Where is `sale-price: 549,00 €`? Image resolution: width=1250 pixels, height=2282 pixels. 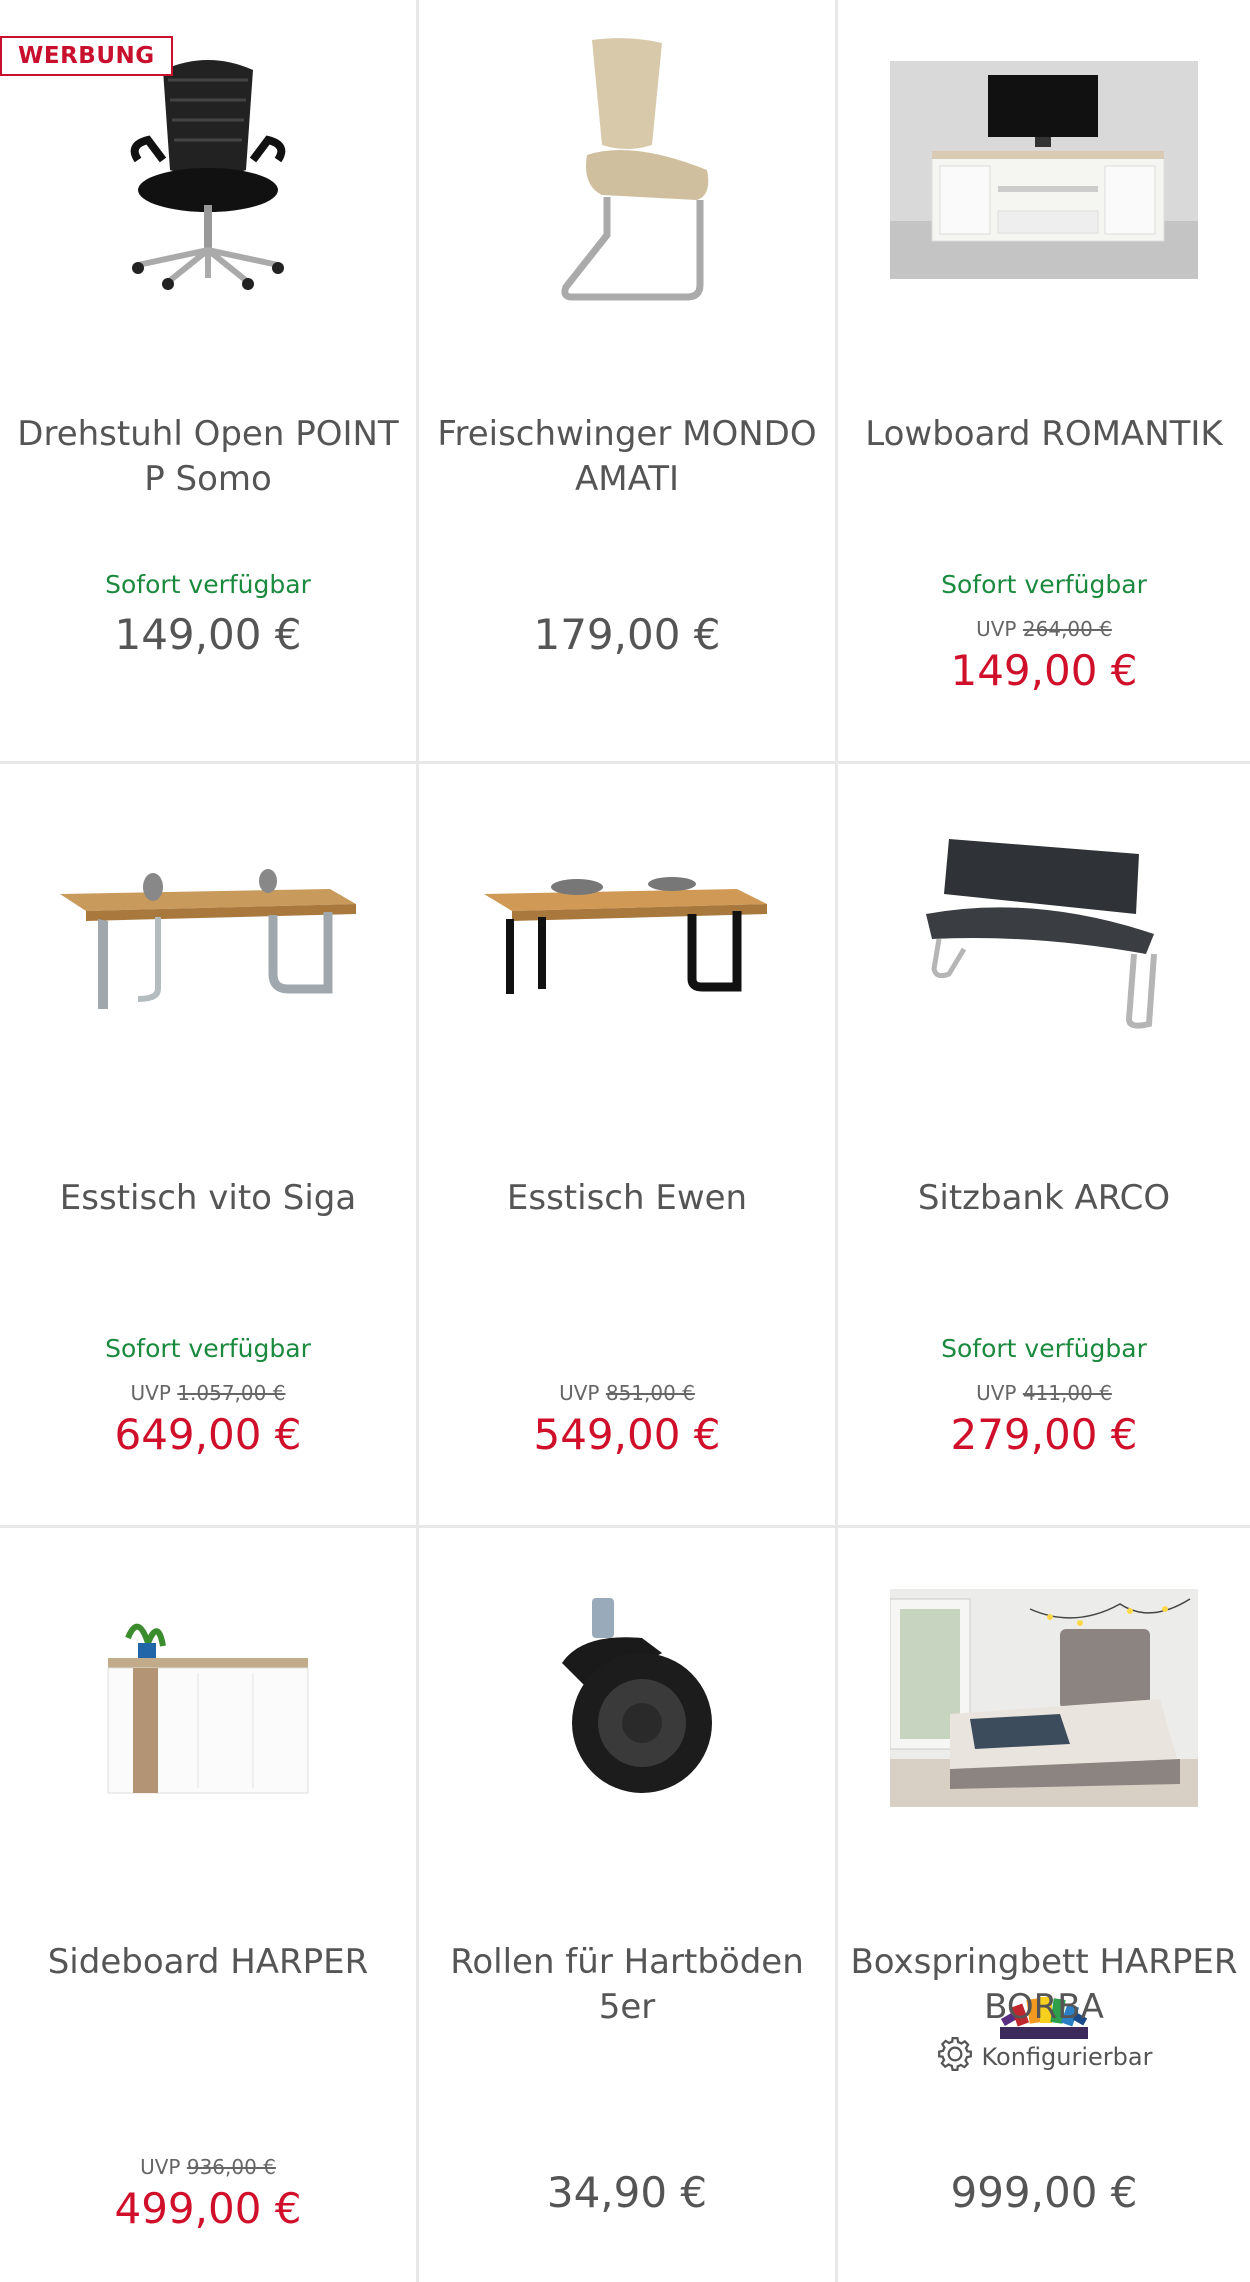 sale-price: 549,00 € is located at coordinates (627, 1434).